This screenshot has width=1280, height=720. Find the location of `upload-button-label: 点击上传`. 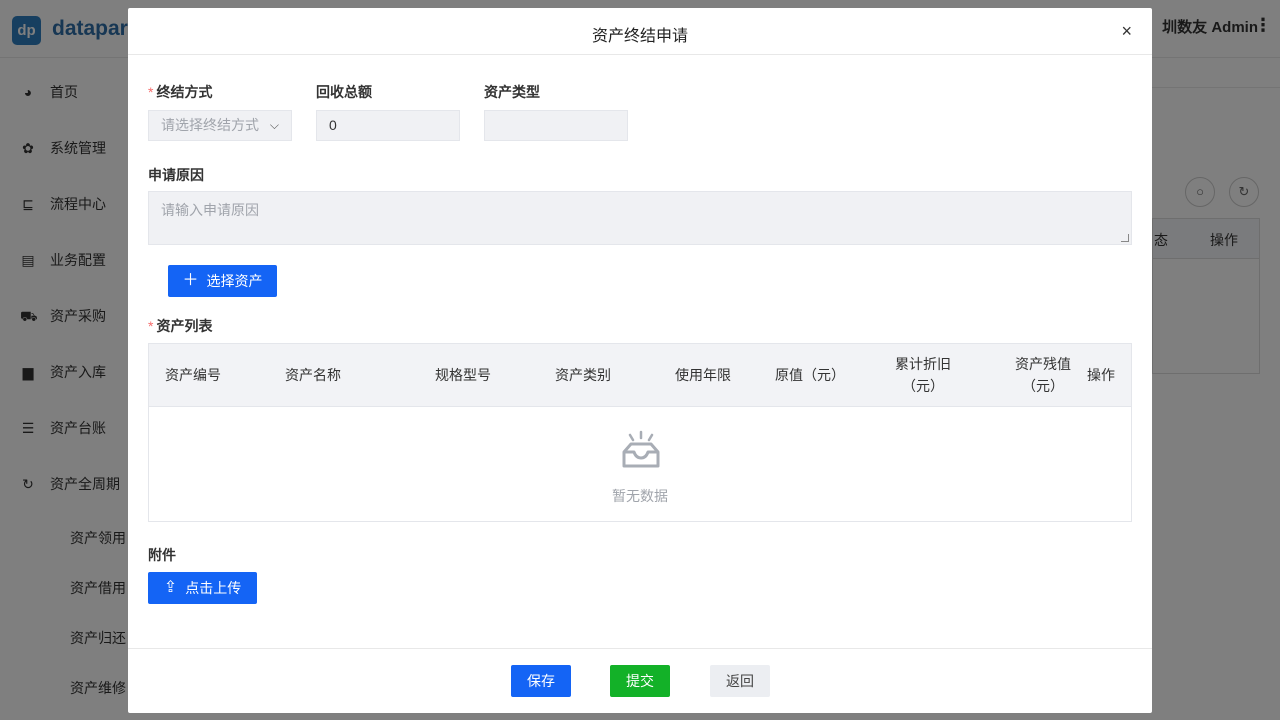

upload-button-label: 点击上传 is located at coordinates (213, 588).